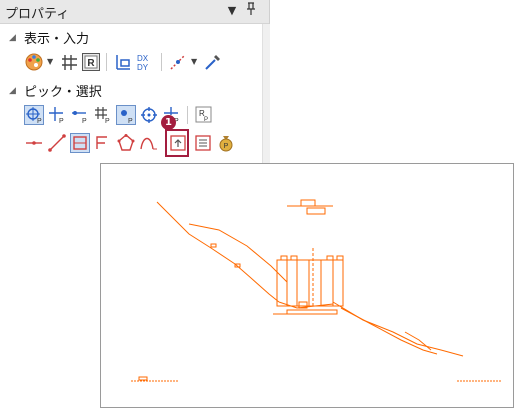 This screenshot has width=514, height=408. What do you see at coordinates (203, 143) in the screenshot?
I see `select-table-rectangle-icon` at bounding box center [203, 143].